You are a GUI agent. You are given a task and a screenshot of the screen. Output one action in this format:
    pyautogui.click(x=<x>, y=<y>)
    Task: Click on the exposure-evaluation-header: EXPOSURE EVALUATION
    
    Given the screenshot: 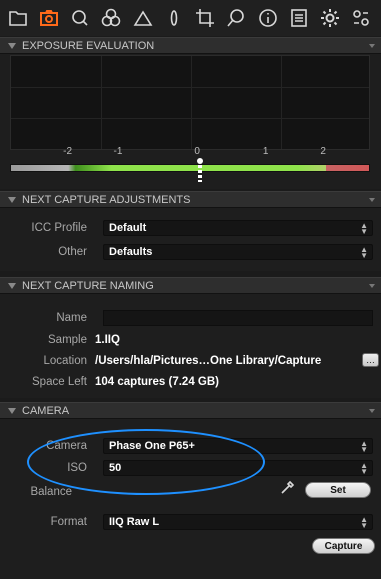 What is the action you would take?
    pyautogui.click(x=190, y=45)
    